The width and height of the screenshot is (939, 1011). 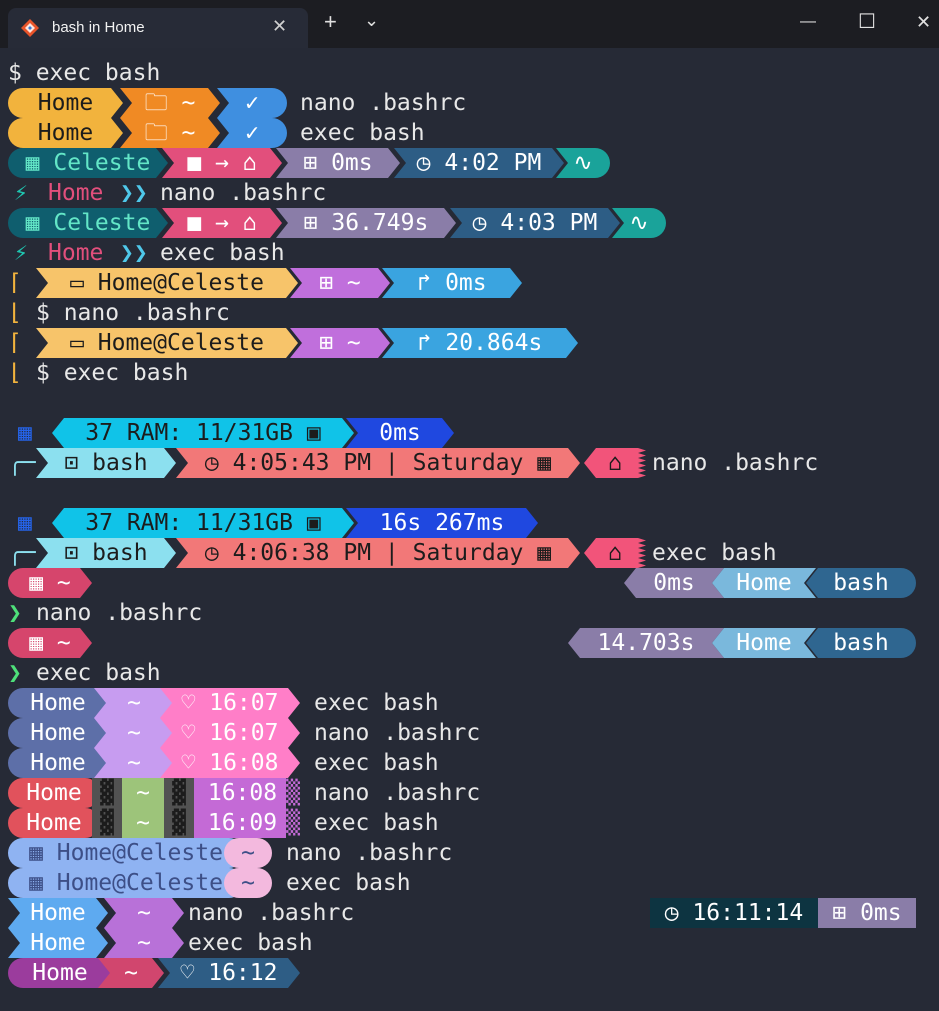 What do you see at coordinates (229, 973) in the screenshot?
I see `prompt-segment: ♡ 16:12` at bounding box center [229, 973].